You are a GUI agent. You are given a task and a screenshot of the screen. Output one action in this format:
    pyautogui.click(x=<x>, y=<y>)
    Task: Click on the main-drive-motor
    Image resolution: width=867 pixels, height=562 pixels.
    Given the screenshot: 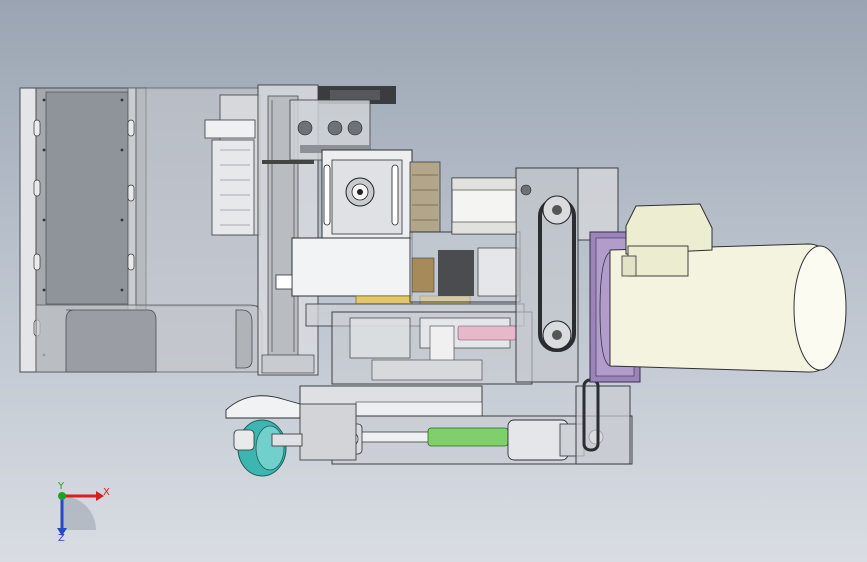 What is the action you would take?
    pyautogui.click(x=718, y=293)
    